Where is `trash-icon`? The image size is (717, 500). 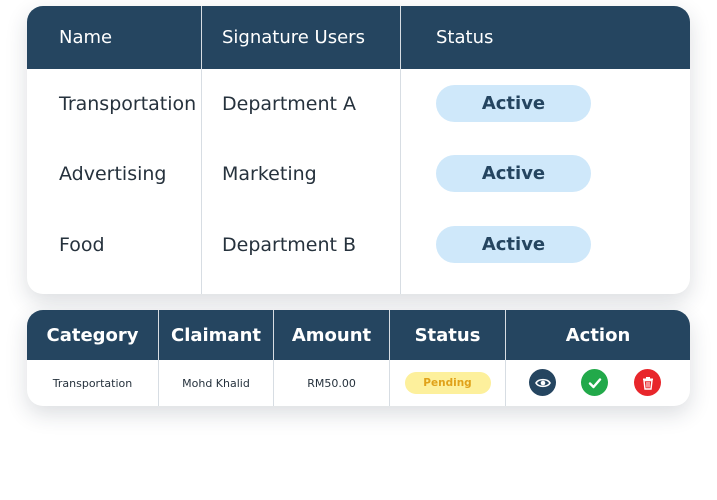 trash-icon is located at coordinates (647, 383).